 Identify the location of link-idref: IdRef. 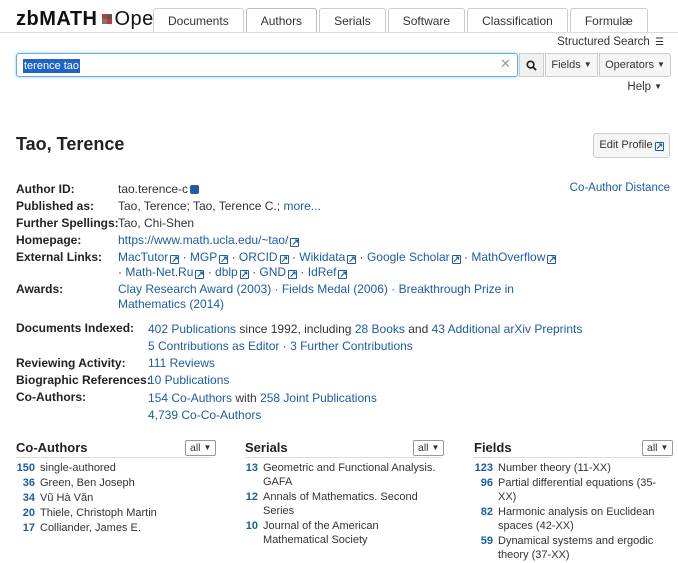
(322, 272).